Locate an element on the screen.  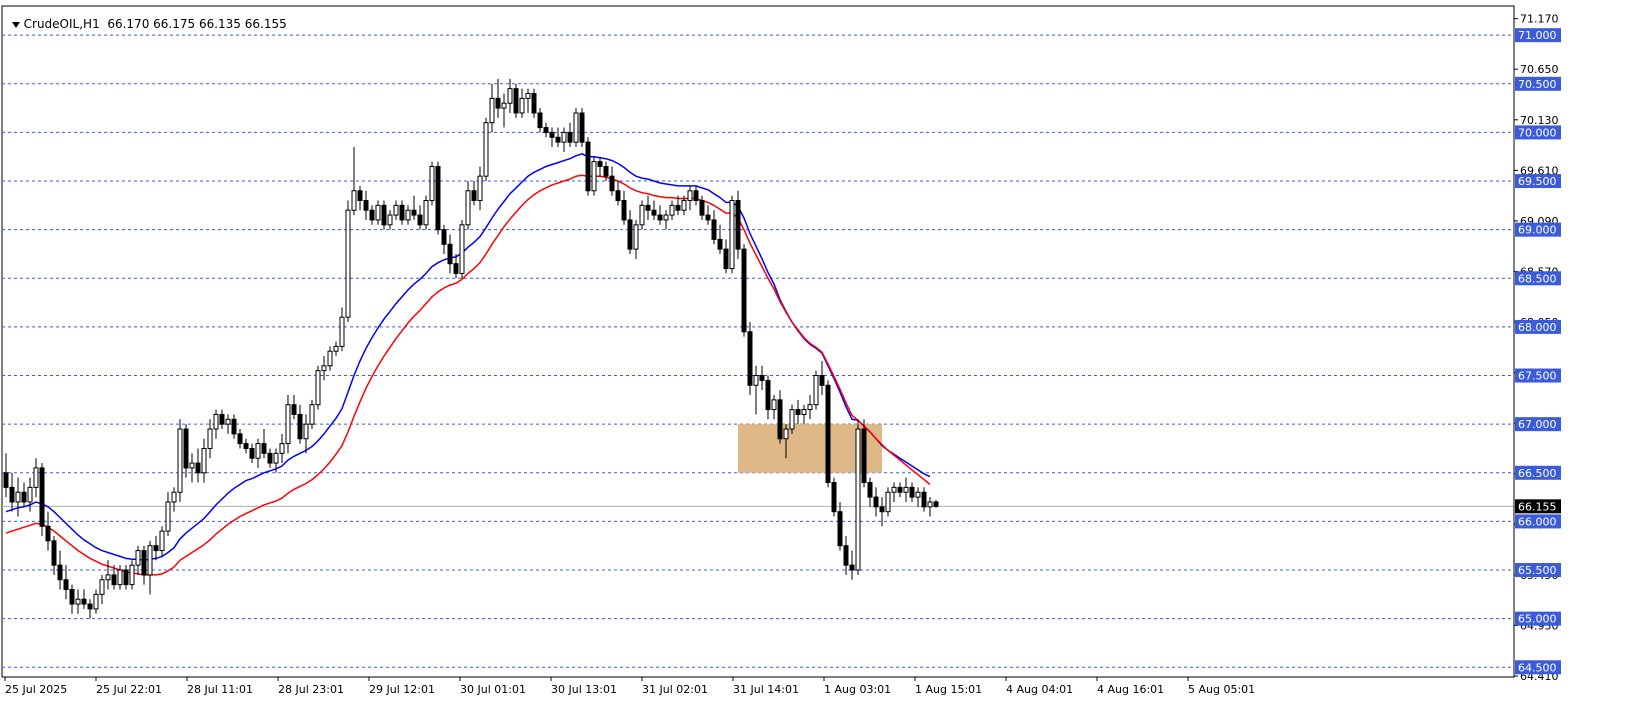
level-label: 66.000 is located at coordinates (1537, 521).